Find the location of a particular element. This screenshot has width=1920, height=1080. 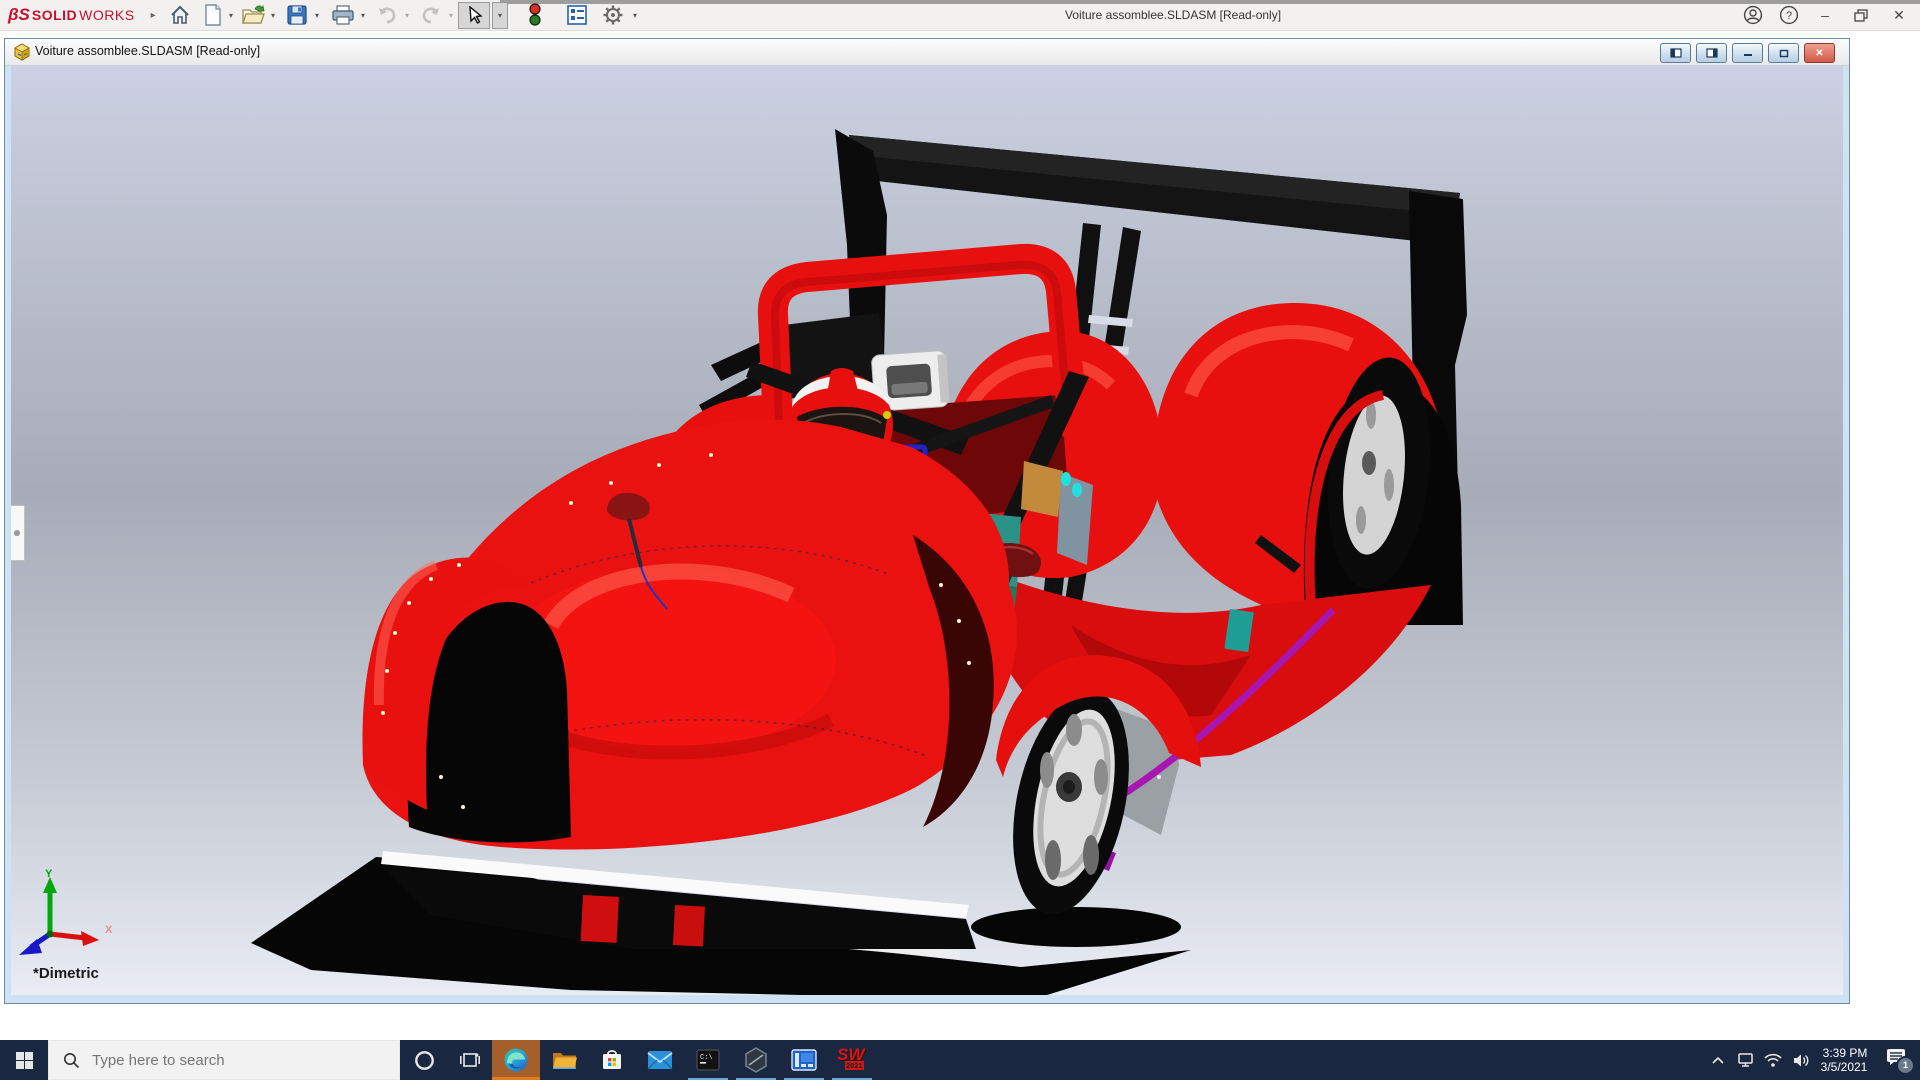

store-icon is located at coordinates (612, 1059).